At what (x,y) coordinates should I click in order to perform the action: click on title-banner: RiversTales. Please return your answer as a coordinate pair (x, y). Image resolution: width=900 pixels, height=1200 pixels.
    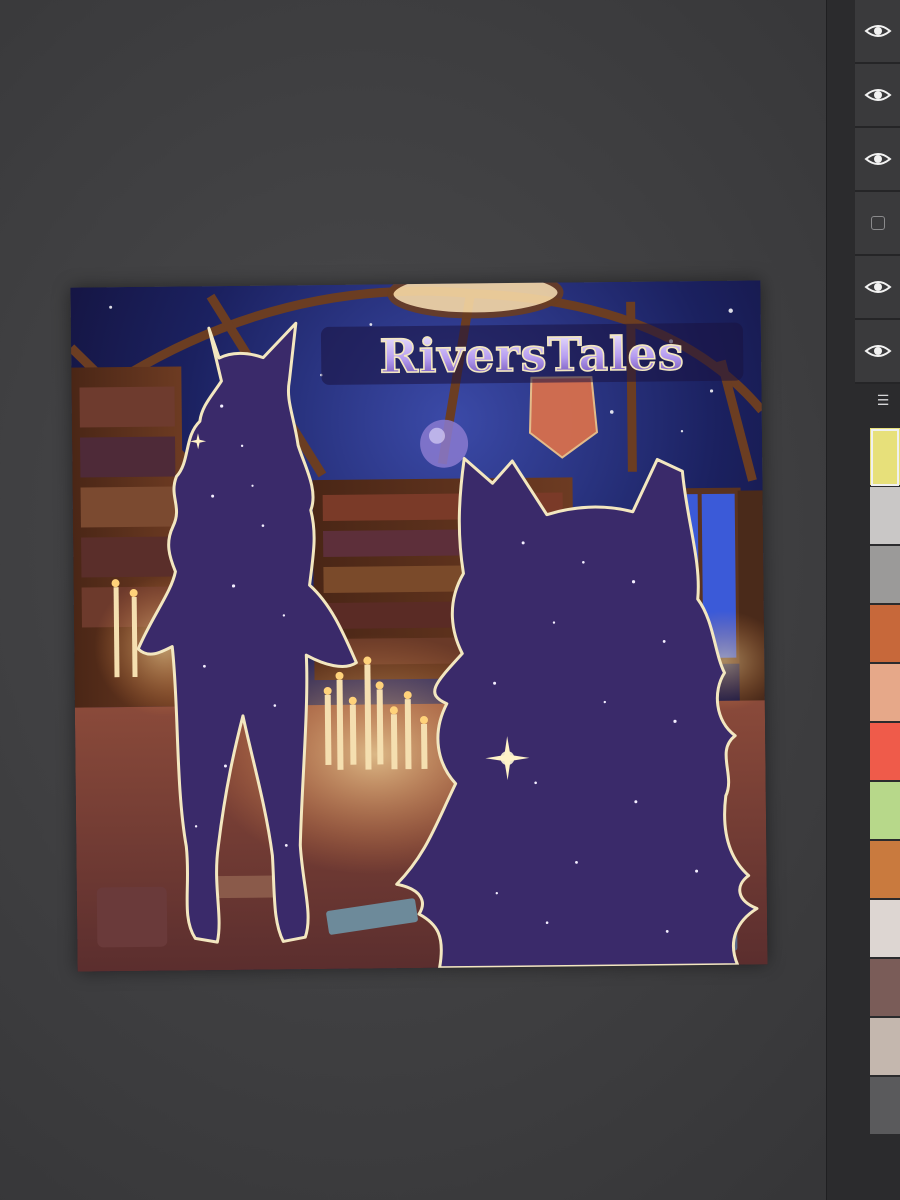
    Looking at the image, I should click on (532, 353).